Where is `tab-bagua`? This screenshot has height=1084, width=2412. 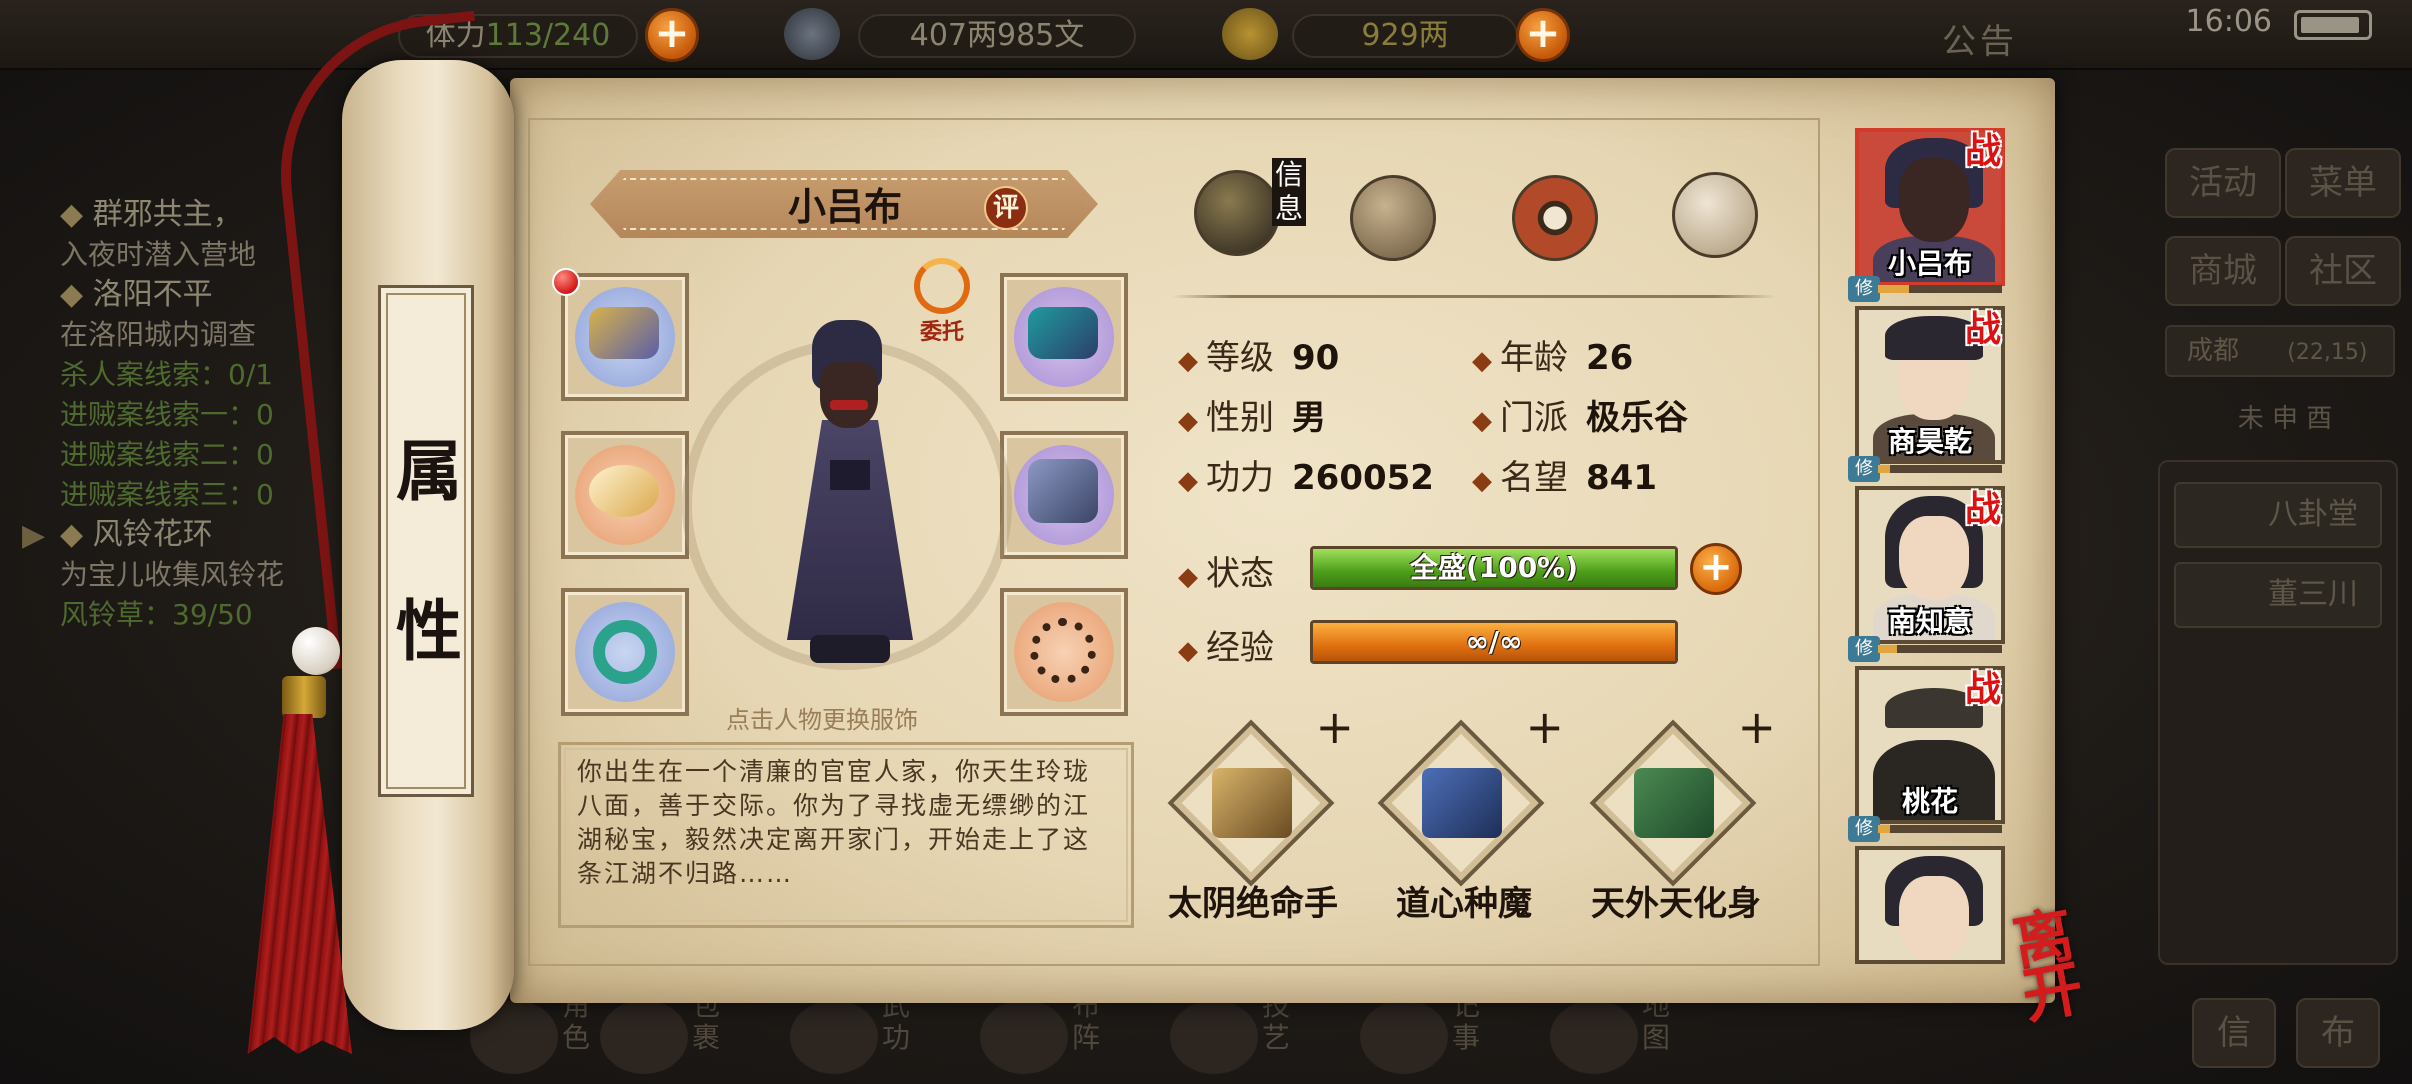
tab-bagua is located at coordinates (1554, 215).